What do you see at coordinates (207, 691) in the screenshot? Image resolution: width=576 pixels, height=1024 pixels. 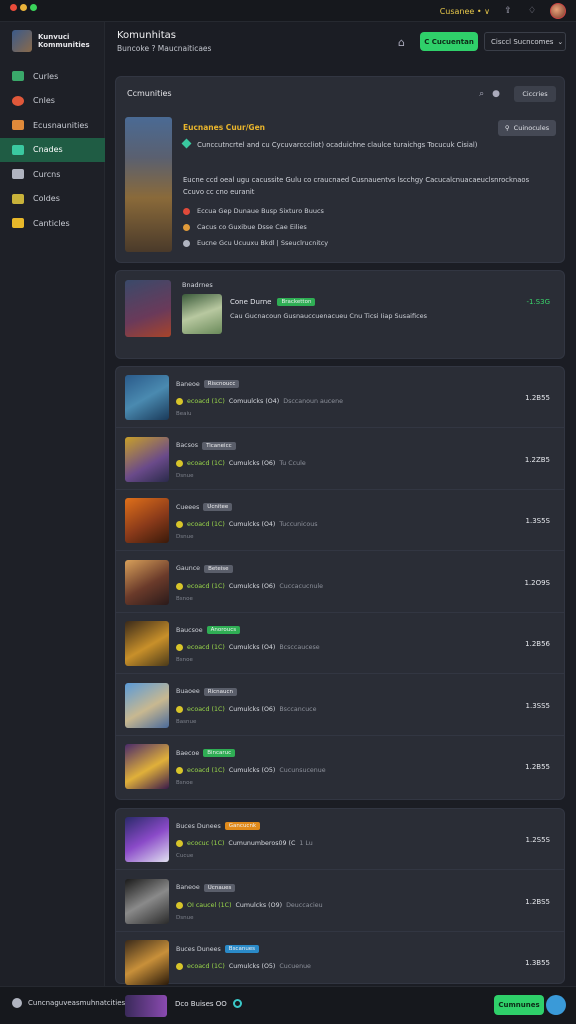 I see `list-item-name: Buaoee Ricnaucn` at bounding box center [207, 691].